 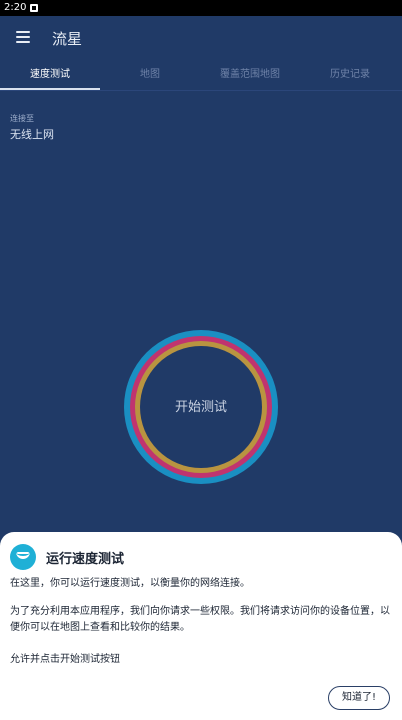 What do you see at coordinates (201, 38) in the screenshot?
I see `app-bar: 流星` at bounding box center [201, 38].